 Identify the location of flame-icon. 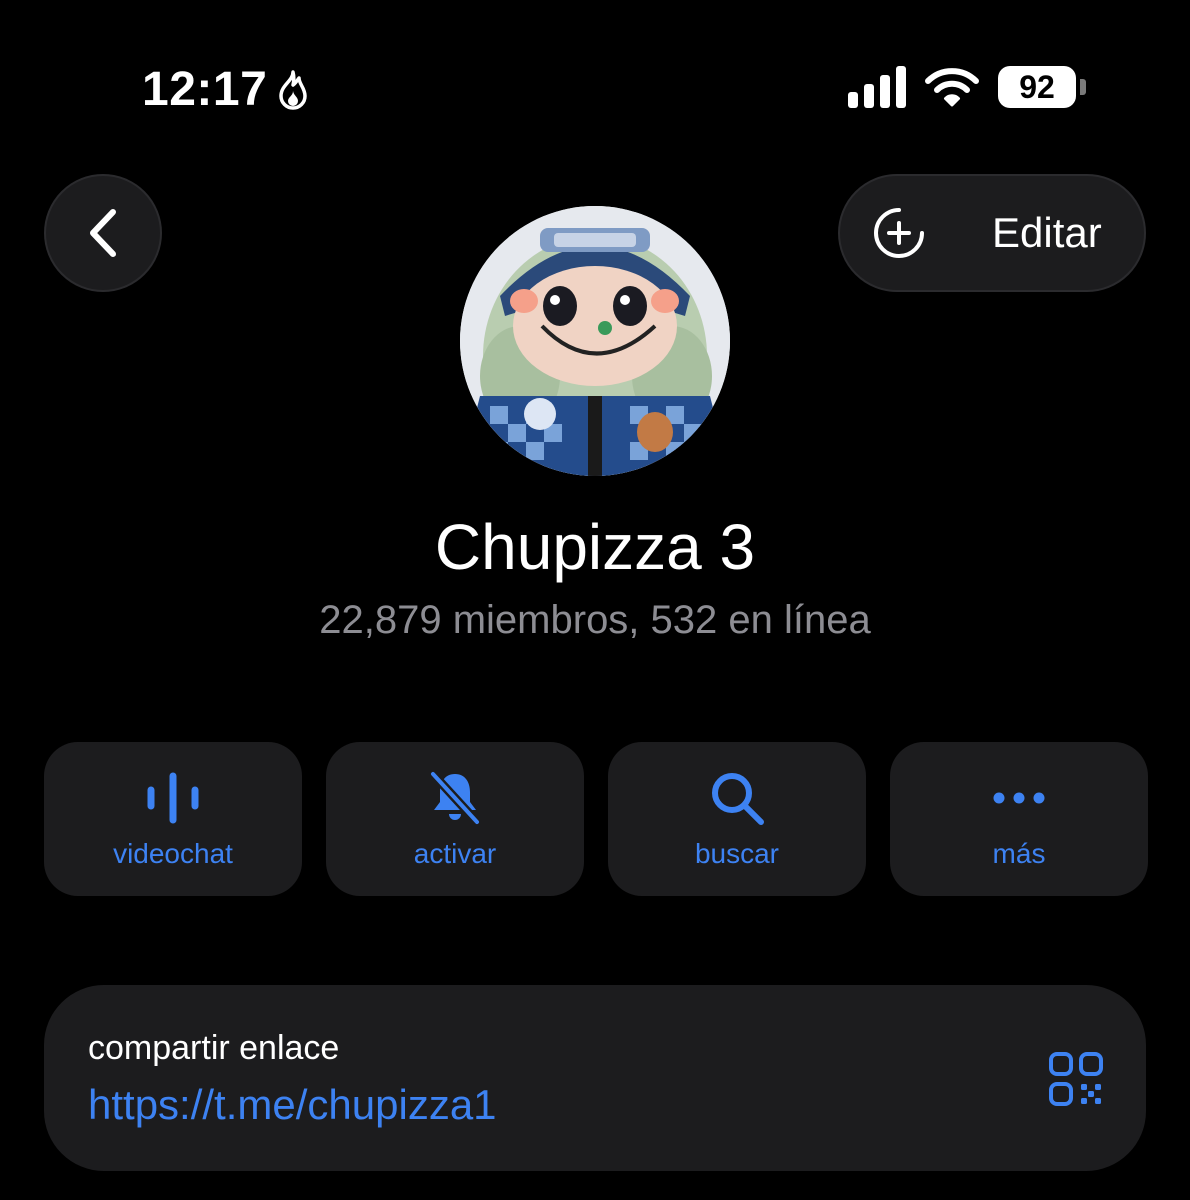
(293, 89).